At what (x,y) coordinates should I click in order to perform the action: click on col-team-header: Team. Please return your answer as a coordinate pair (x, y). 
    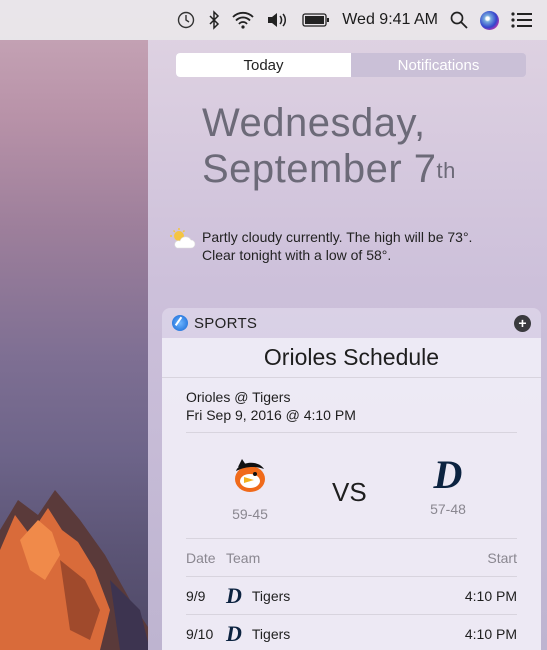
    Looking at the image, I should click on (243, 557).